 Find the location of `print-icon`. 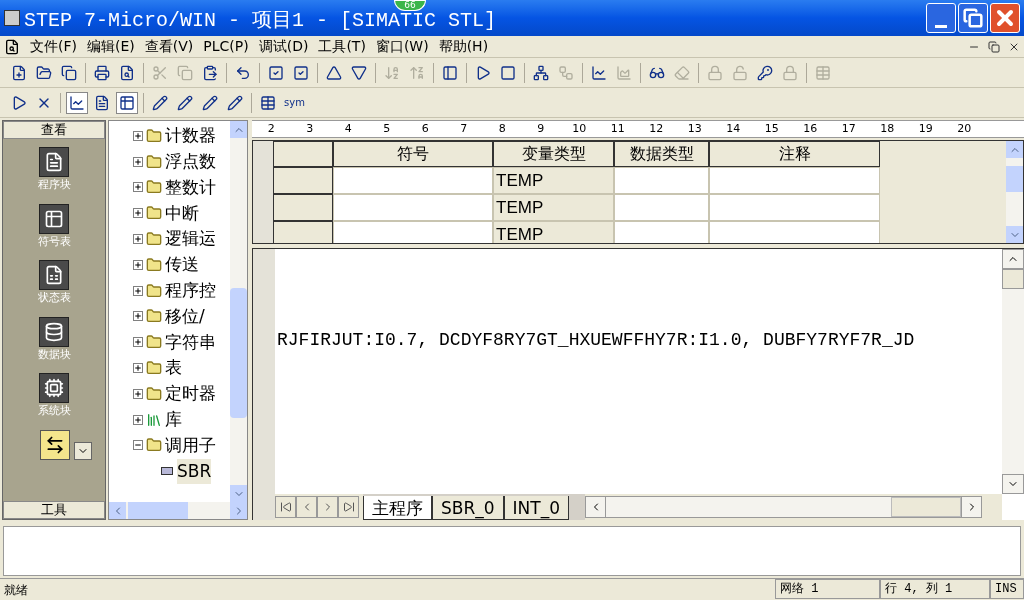

print-icon is located at coordinates (102, 72).